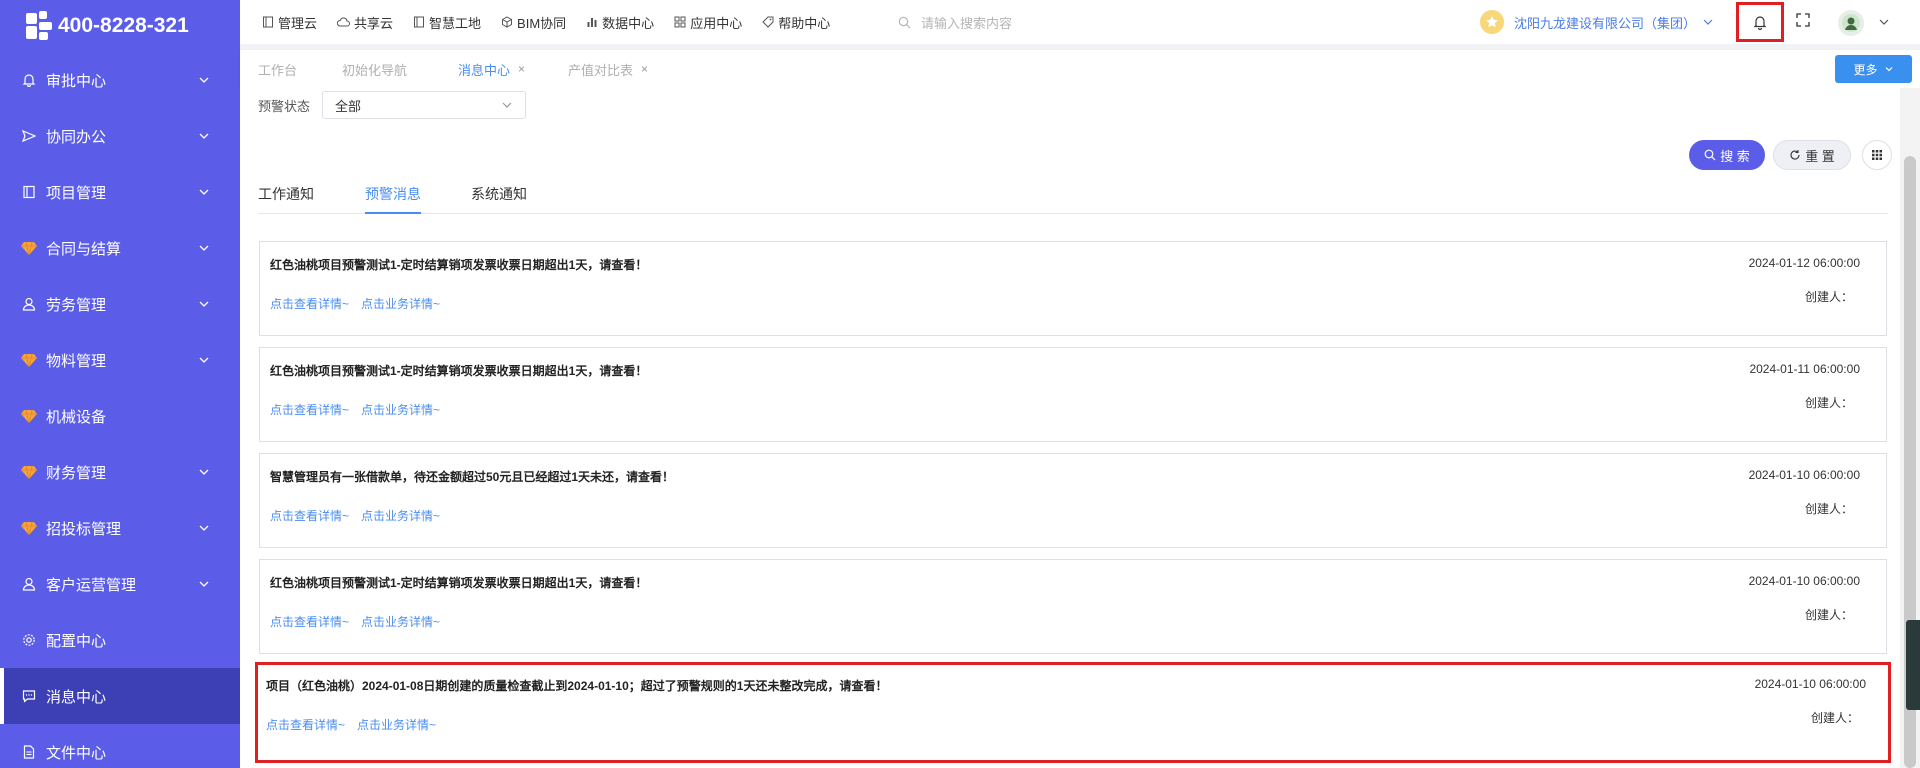  What do you see at coordinates (29, 192) in the screenshot?
I see `book-icon` at bounding box center [29, 192].